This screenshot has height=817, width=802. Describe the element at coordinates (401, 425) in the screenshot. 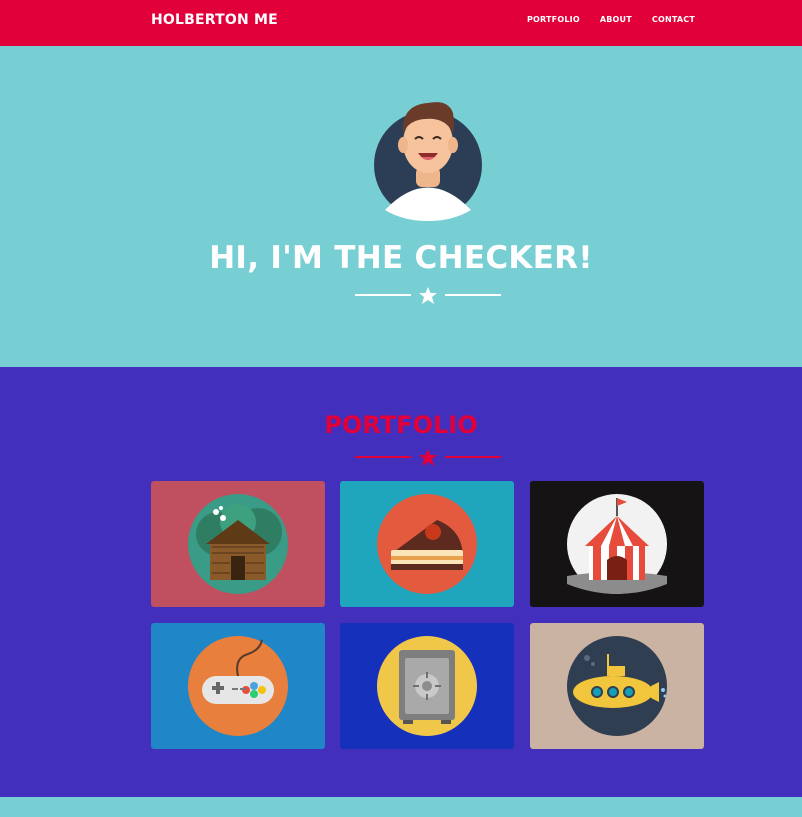

I see `portfolio-title: PORTFOLIO` at that location.